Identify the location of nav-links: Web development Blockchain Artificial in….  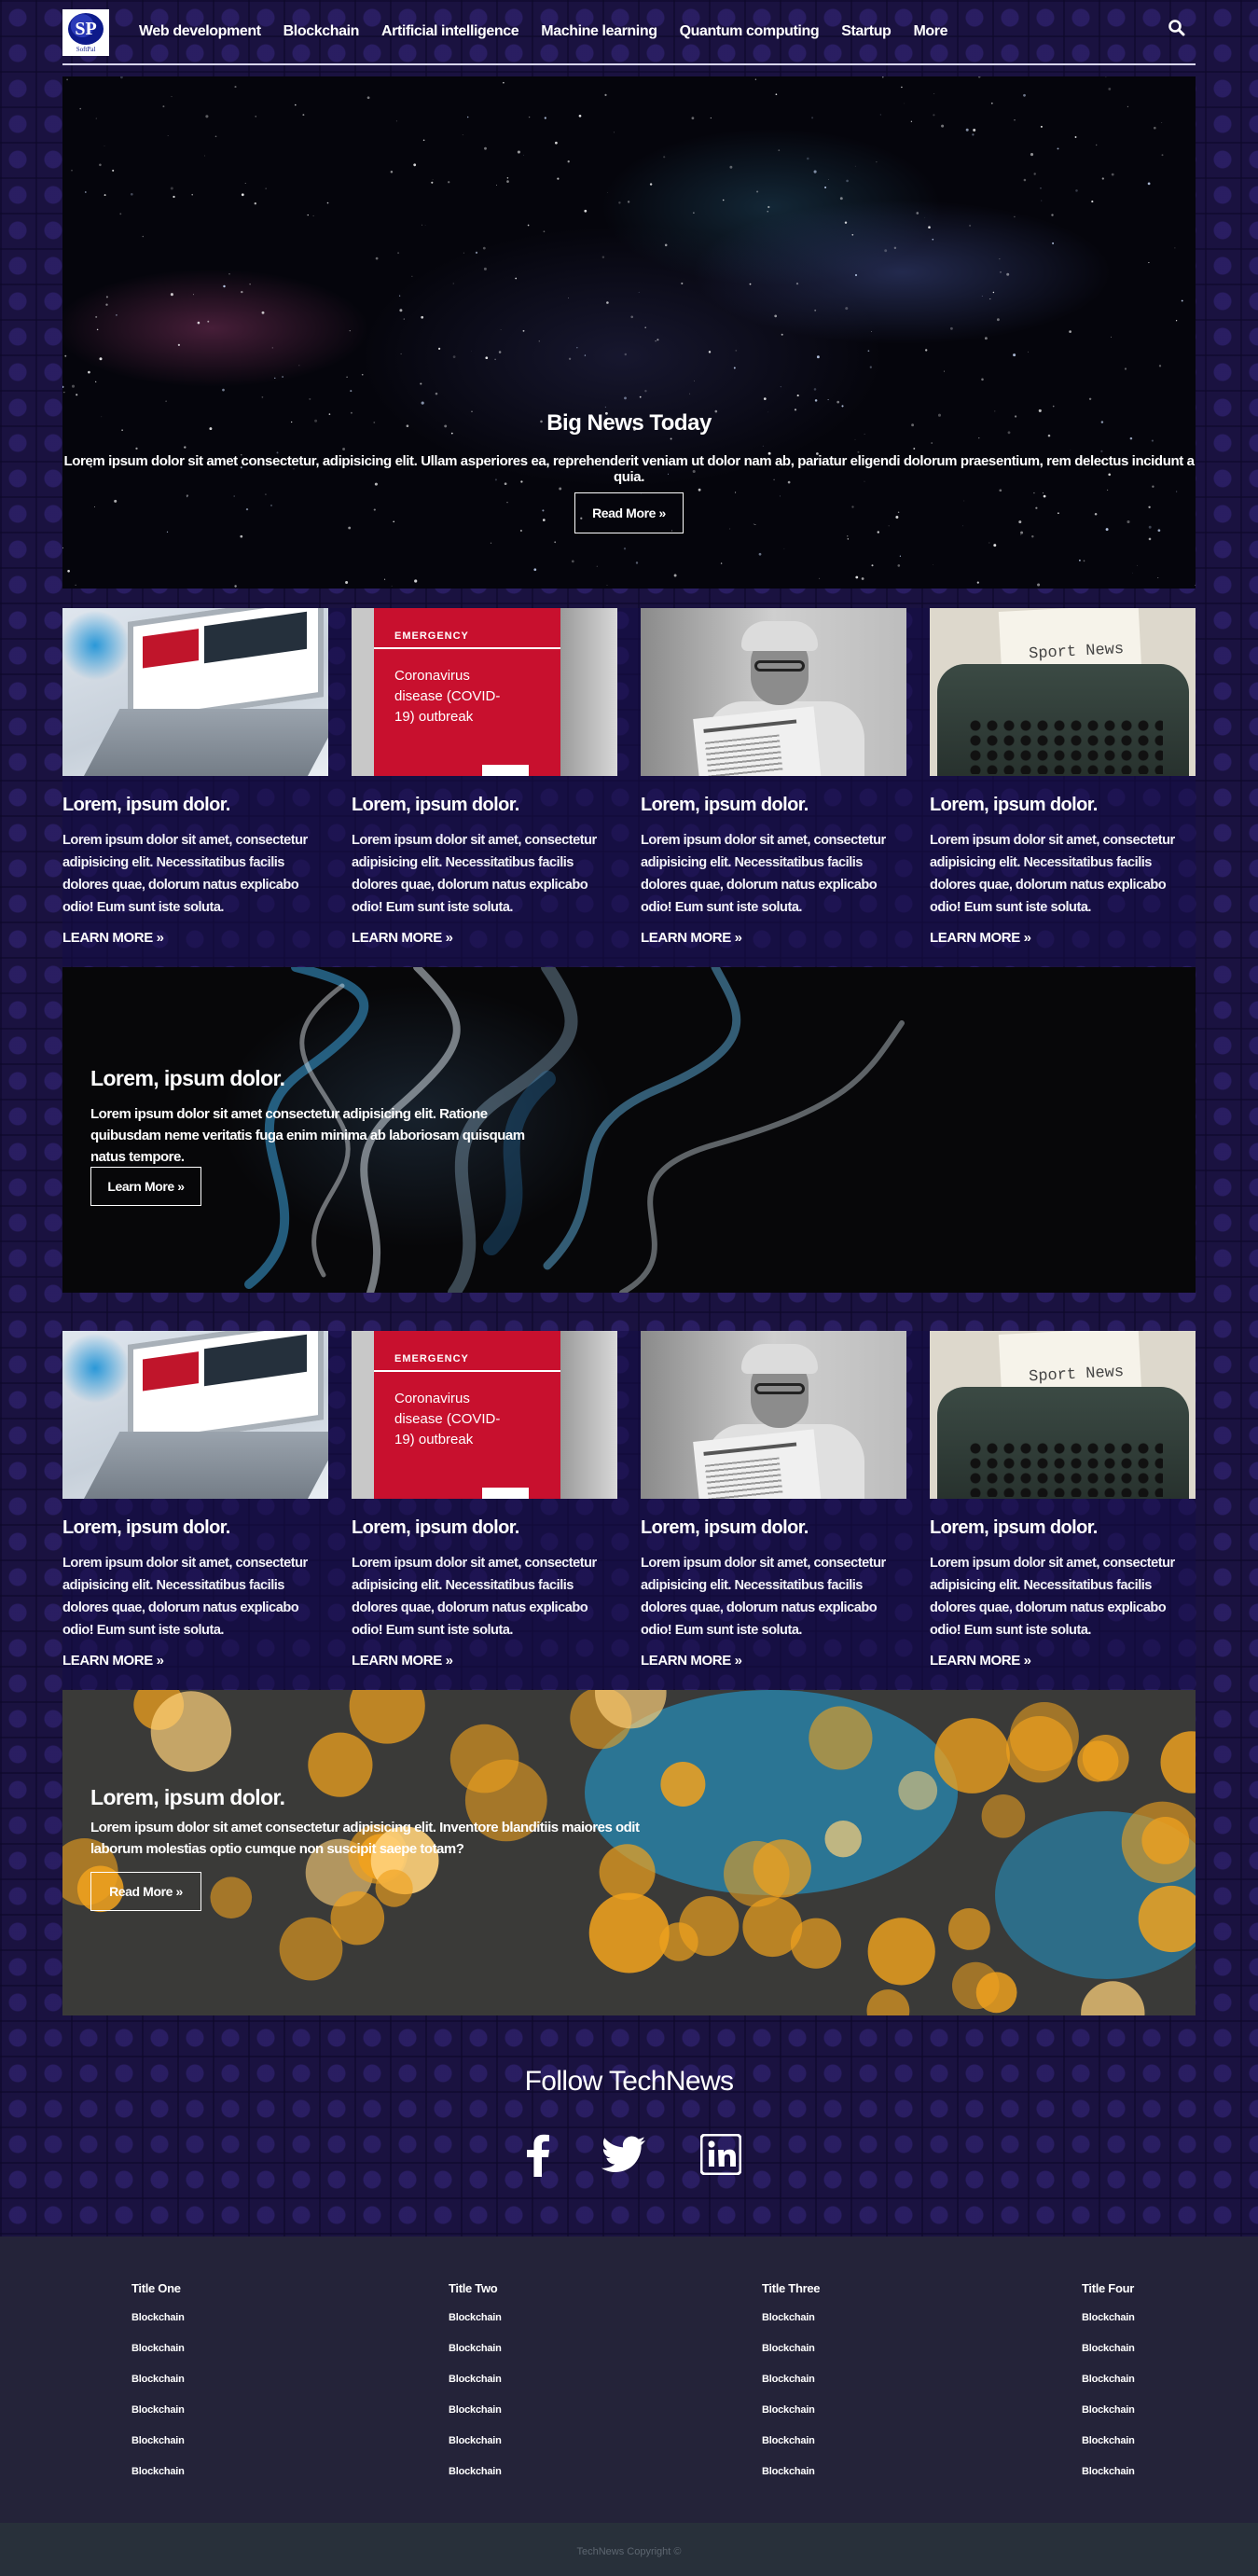
(555, 31).